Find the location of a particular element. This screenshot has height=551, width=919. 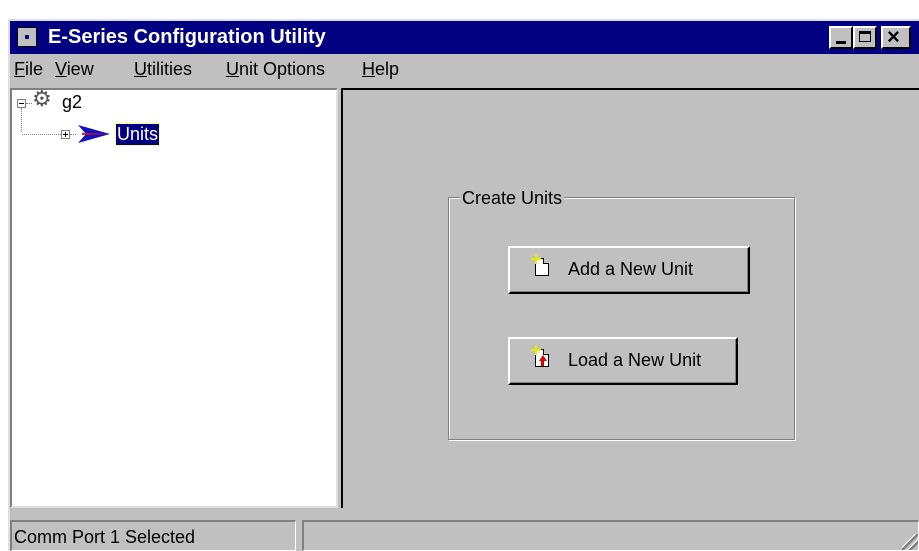

maximize-button is located at coordinates (865, 37).